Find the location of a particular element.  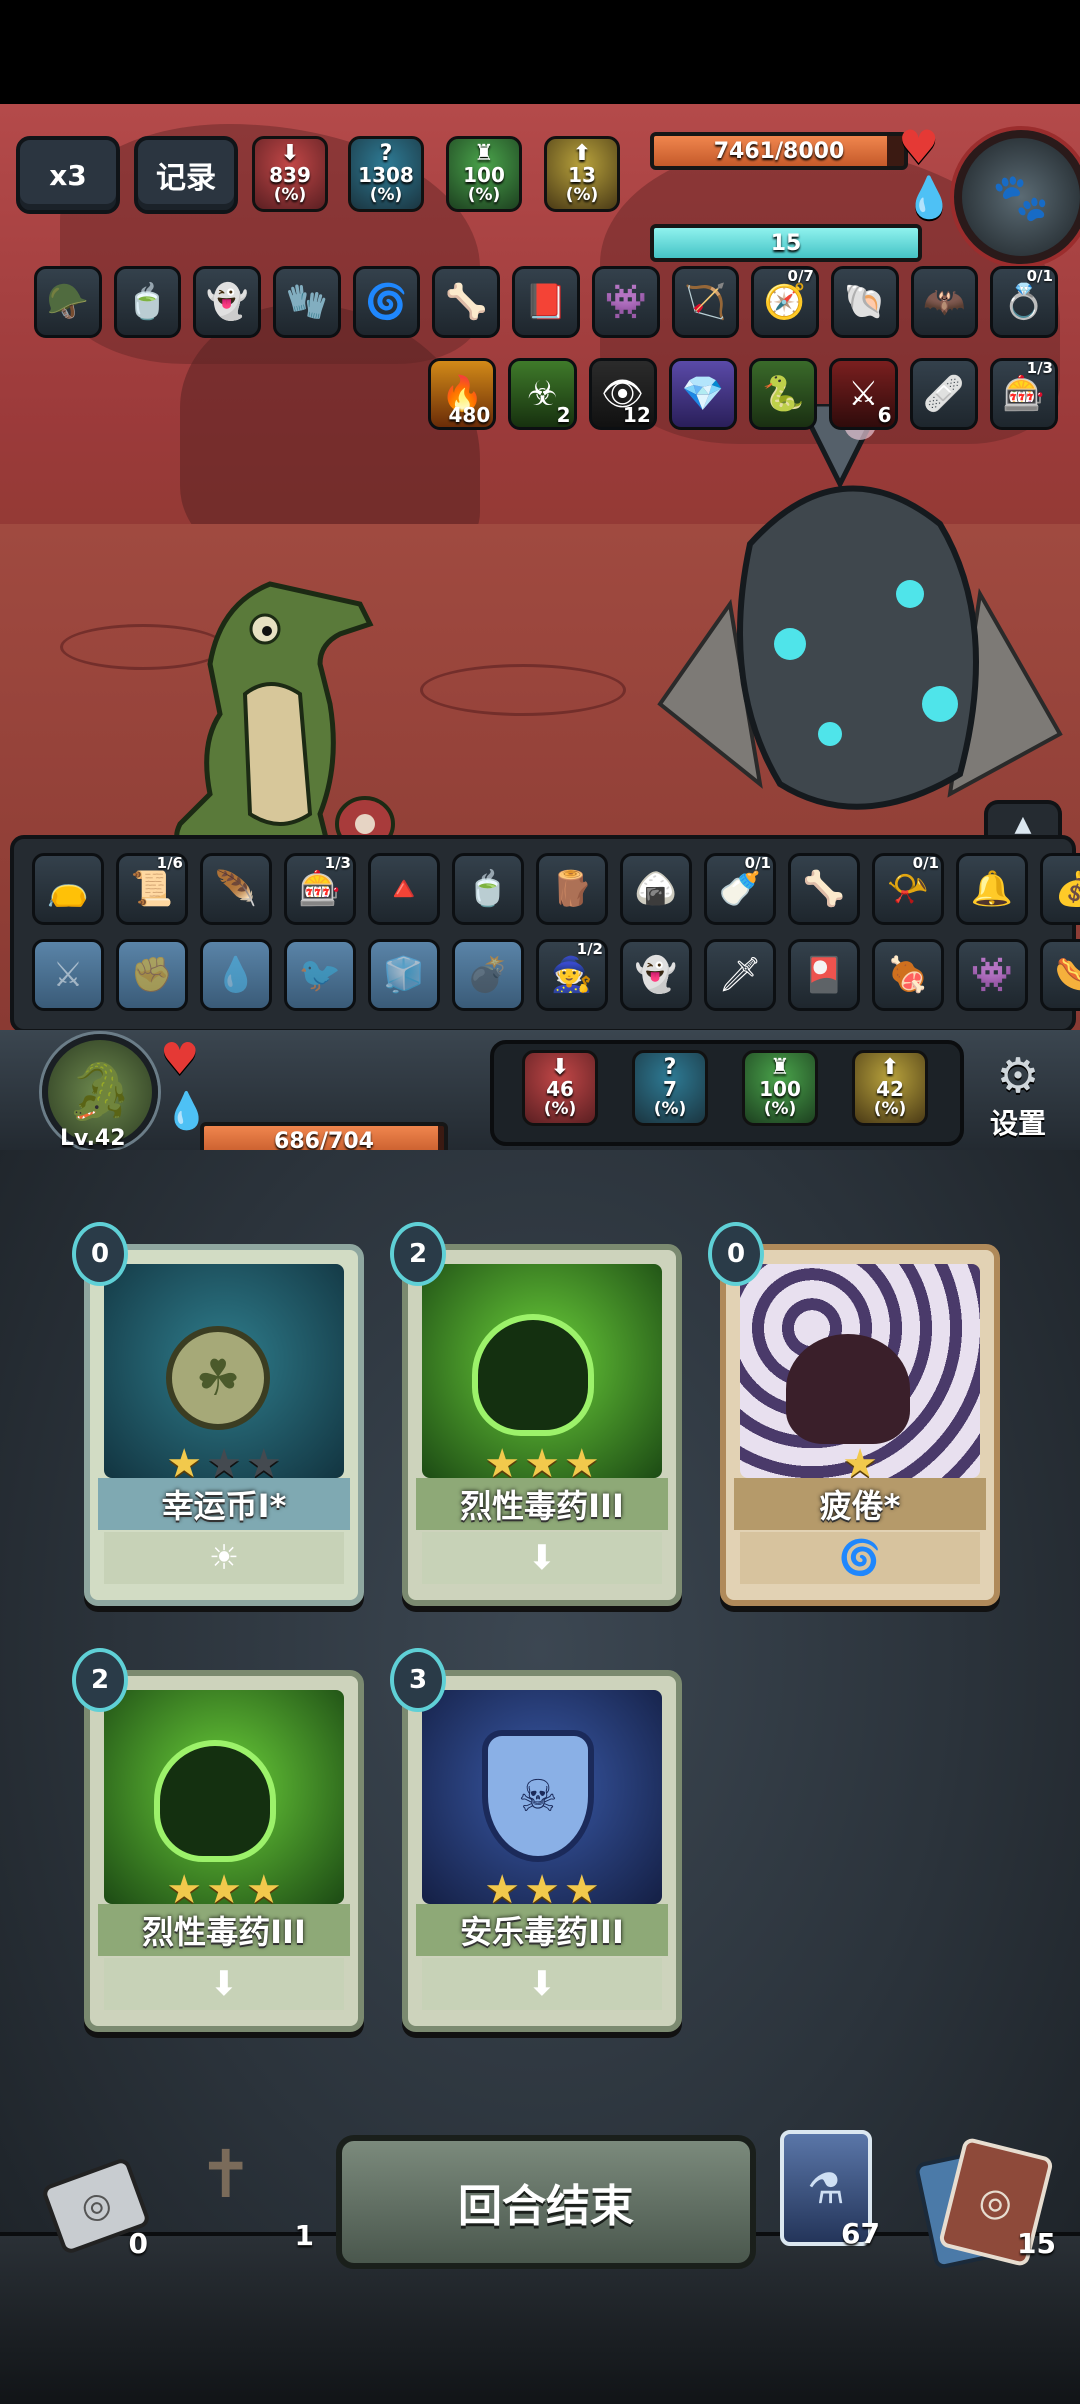

card-name: 幸运币I* is located at coordinates (224, 1504).